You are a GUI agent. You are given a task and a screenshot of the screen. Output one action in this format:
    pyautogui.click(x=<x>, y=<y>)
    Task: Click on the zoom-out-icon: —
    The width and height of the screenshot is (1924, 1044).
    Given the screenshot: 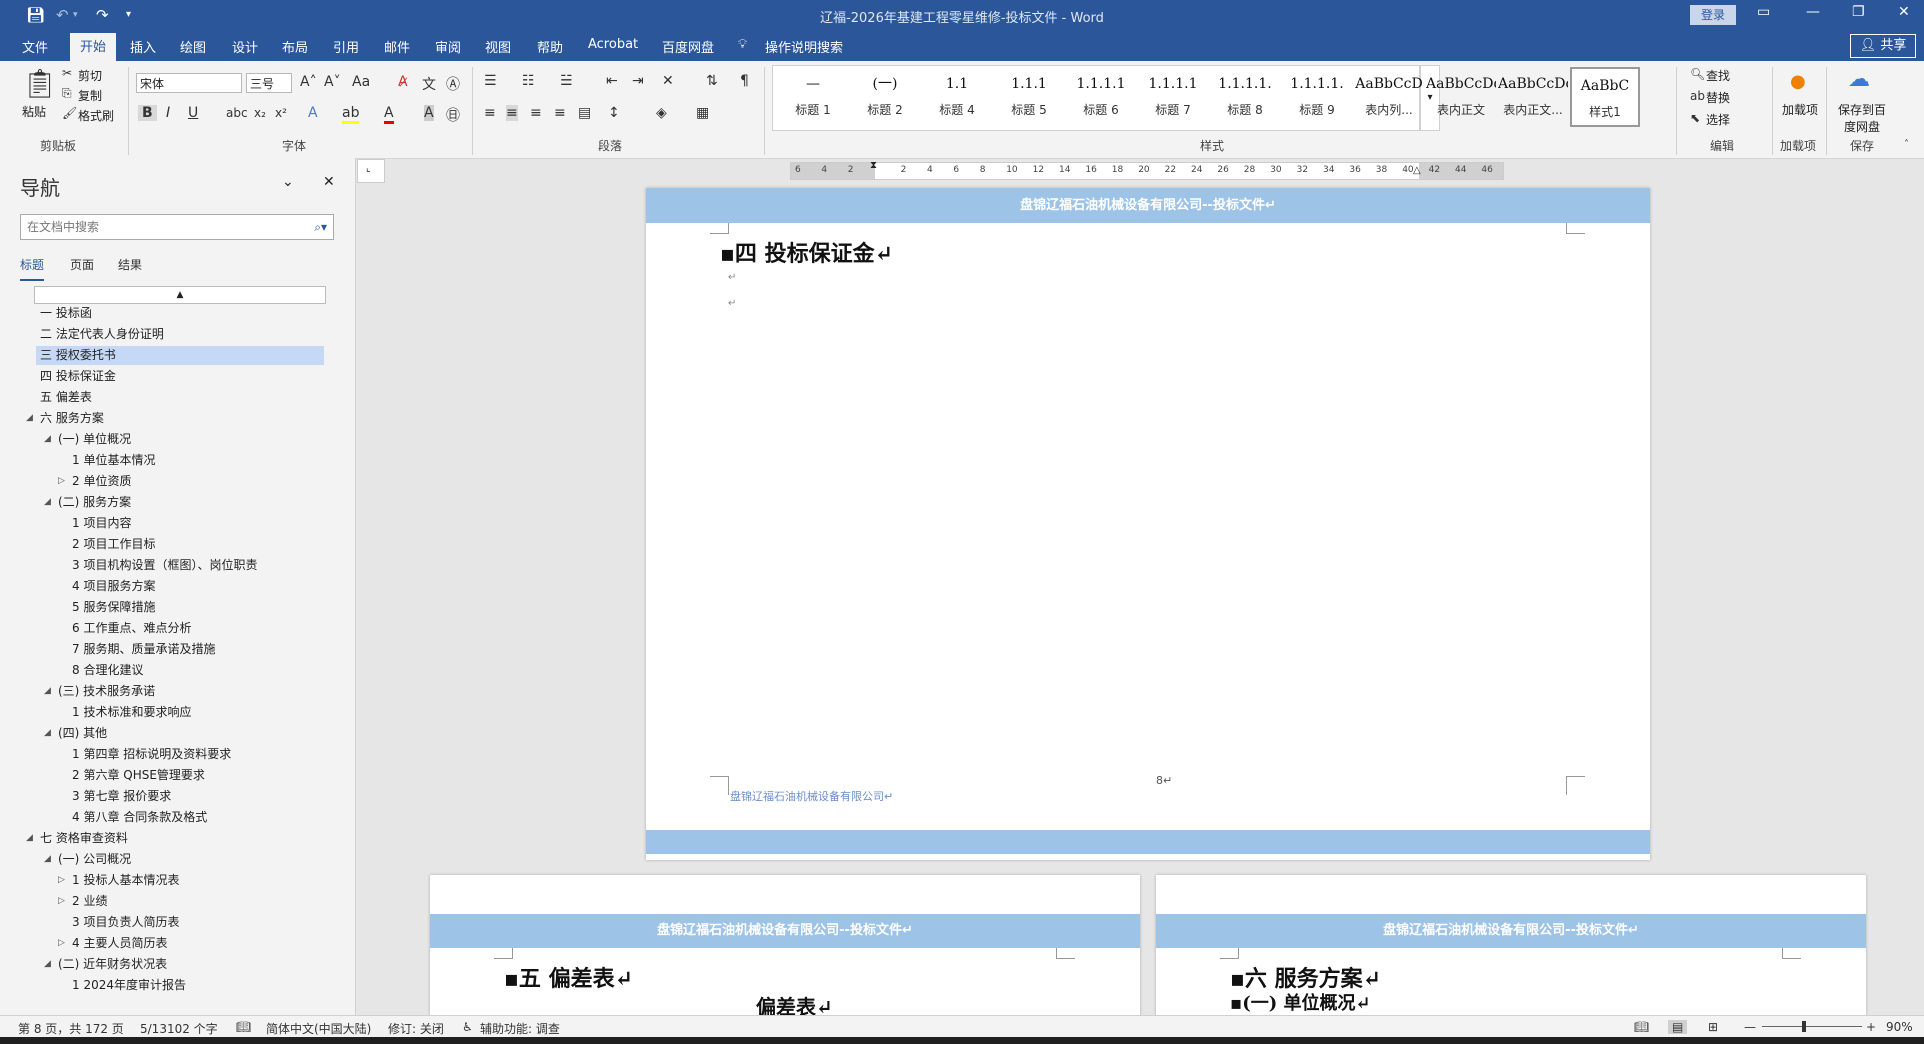 What is the action you would take?
    pyautogui.click(x=1750, y=1027)
    